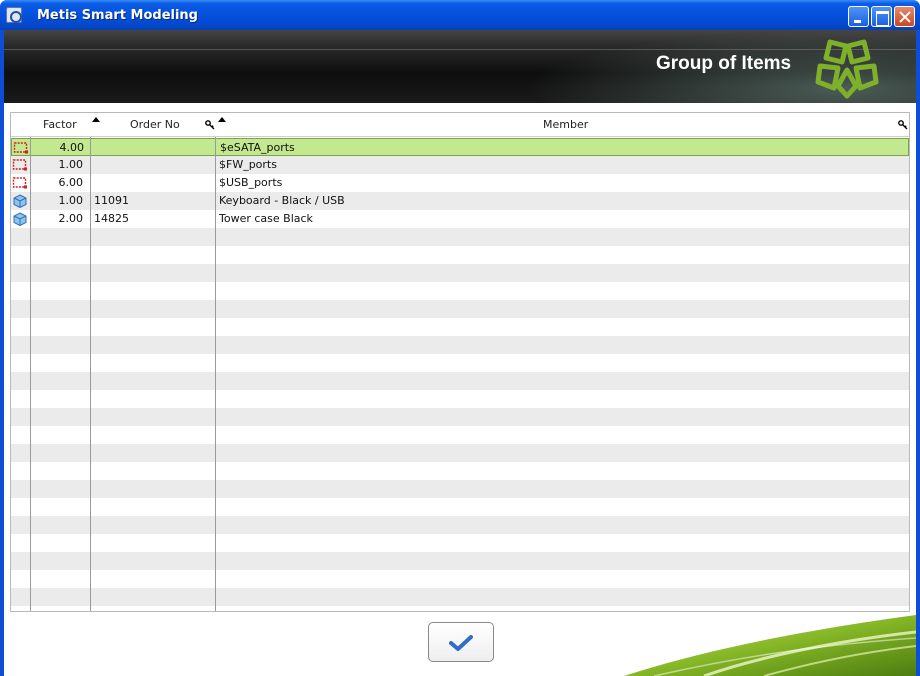  Describe the element at coordinates (724, 63) in the screenshot. I see `page-title: Group of Items` at that location.